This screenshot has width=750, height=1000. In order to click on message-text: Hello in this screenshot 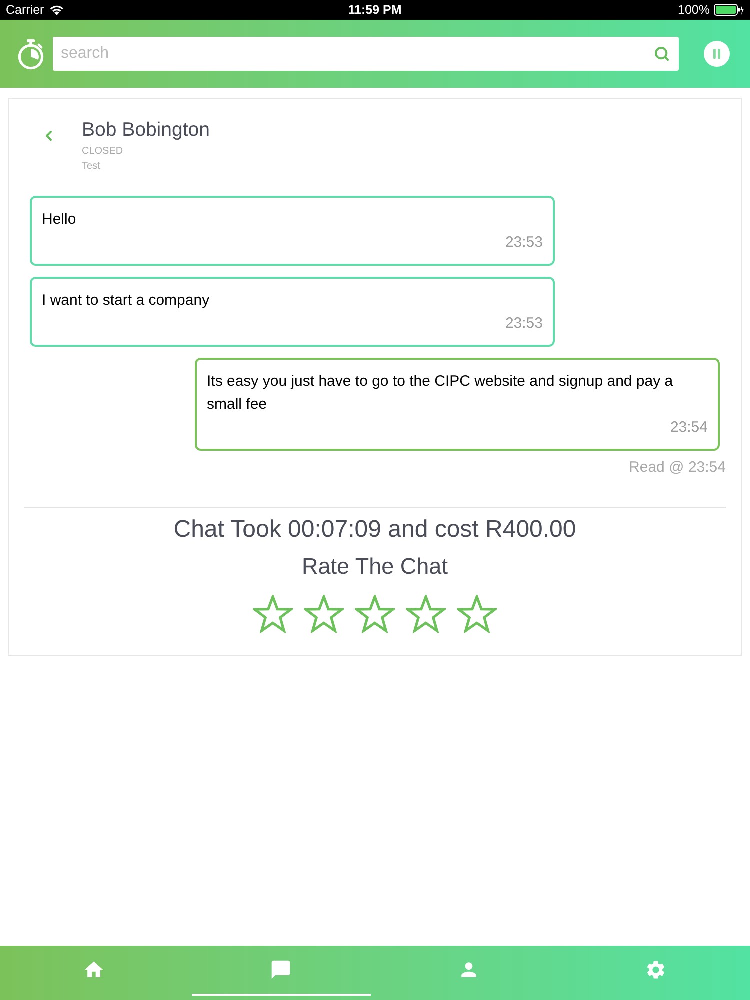, I will do `click(60, 220)`.